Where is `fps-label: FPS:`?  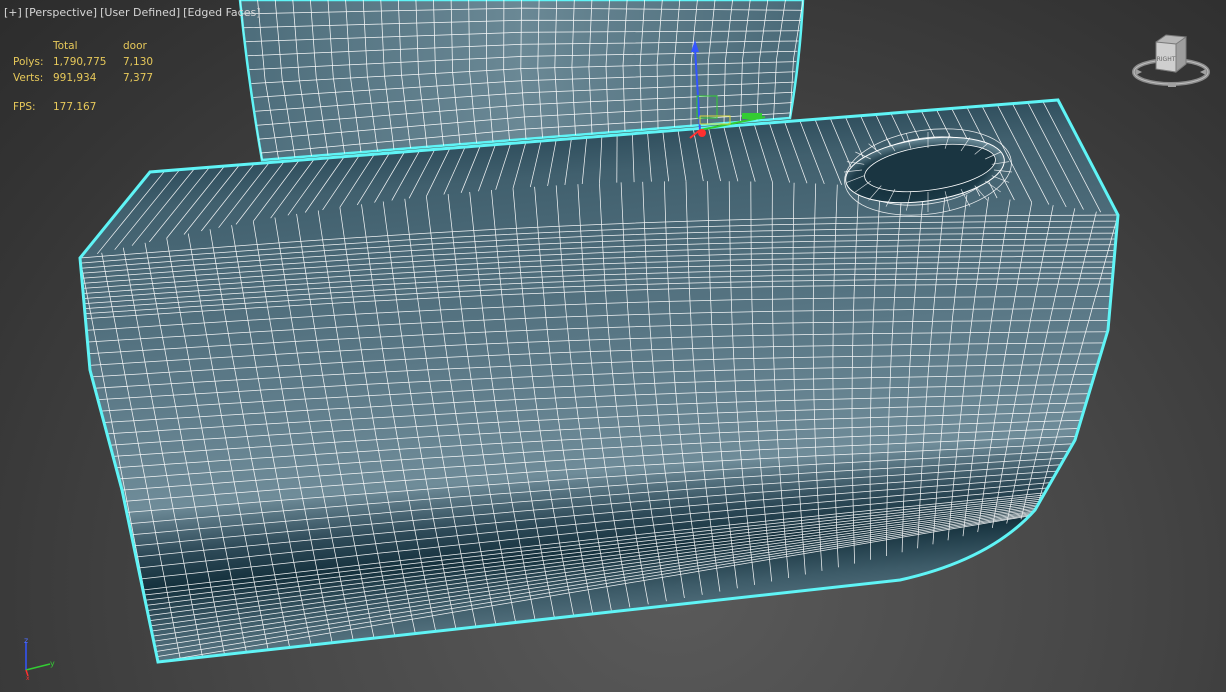
fps-label: FPS: is located at coordinates (24, 107).